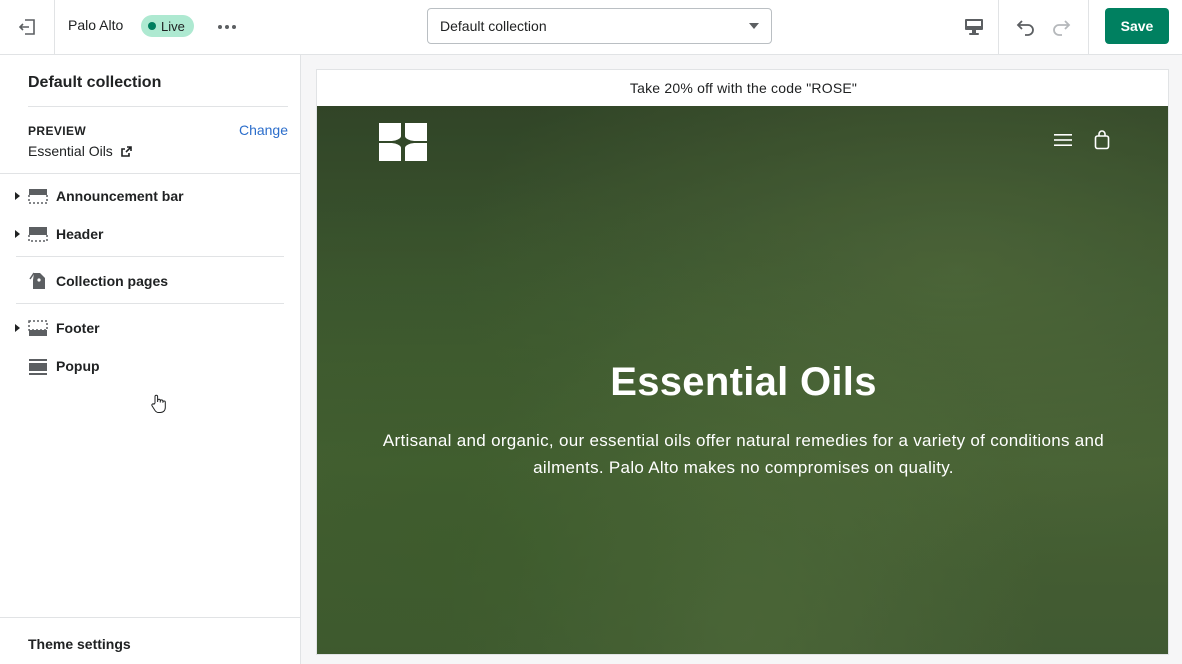  I want to click on editor-topbar: Palo Alto Live Default collection Save, so click(591, 27).